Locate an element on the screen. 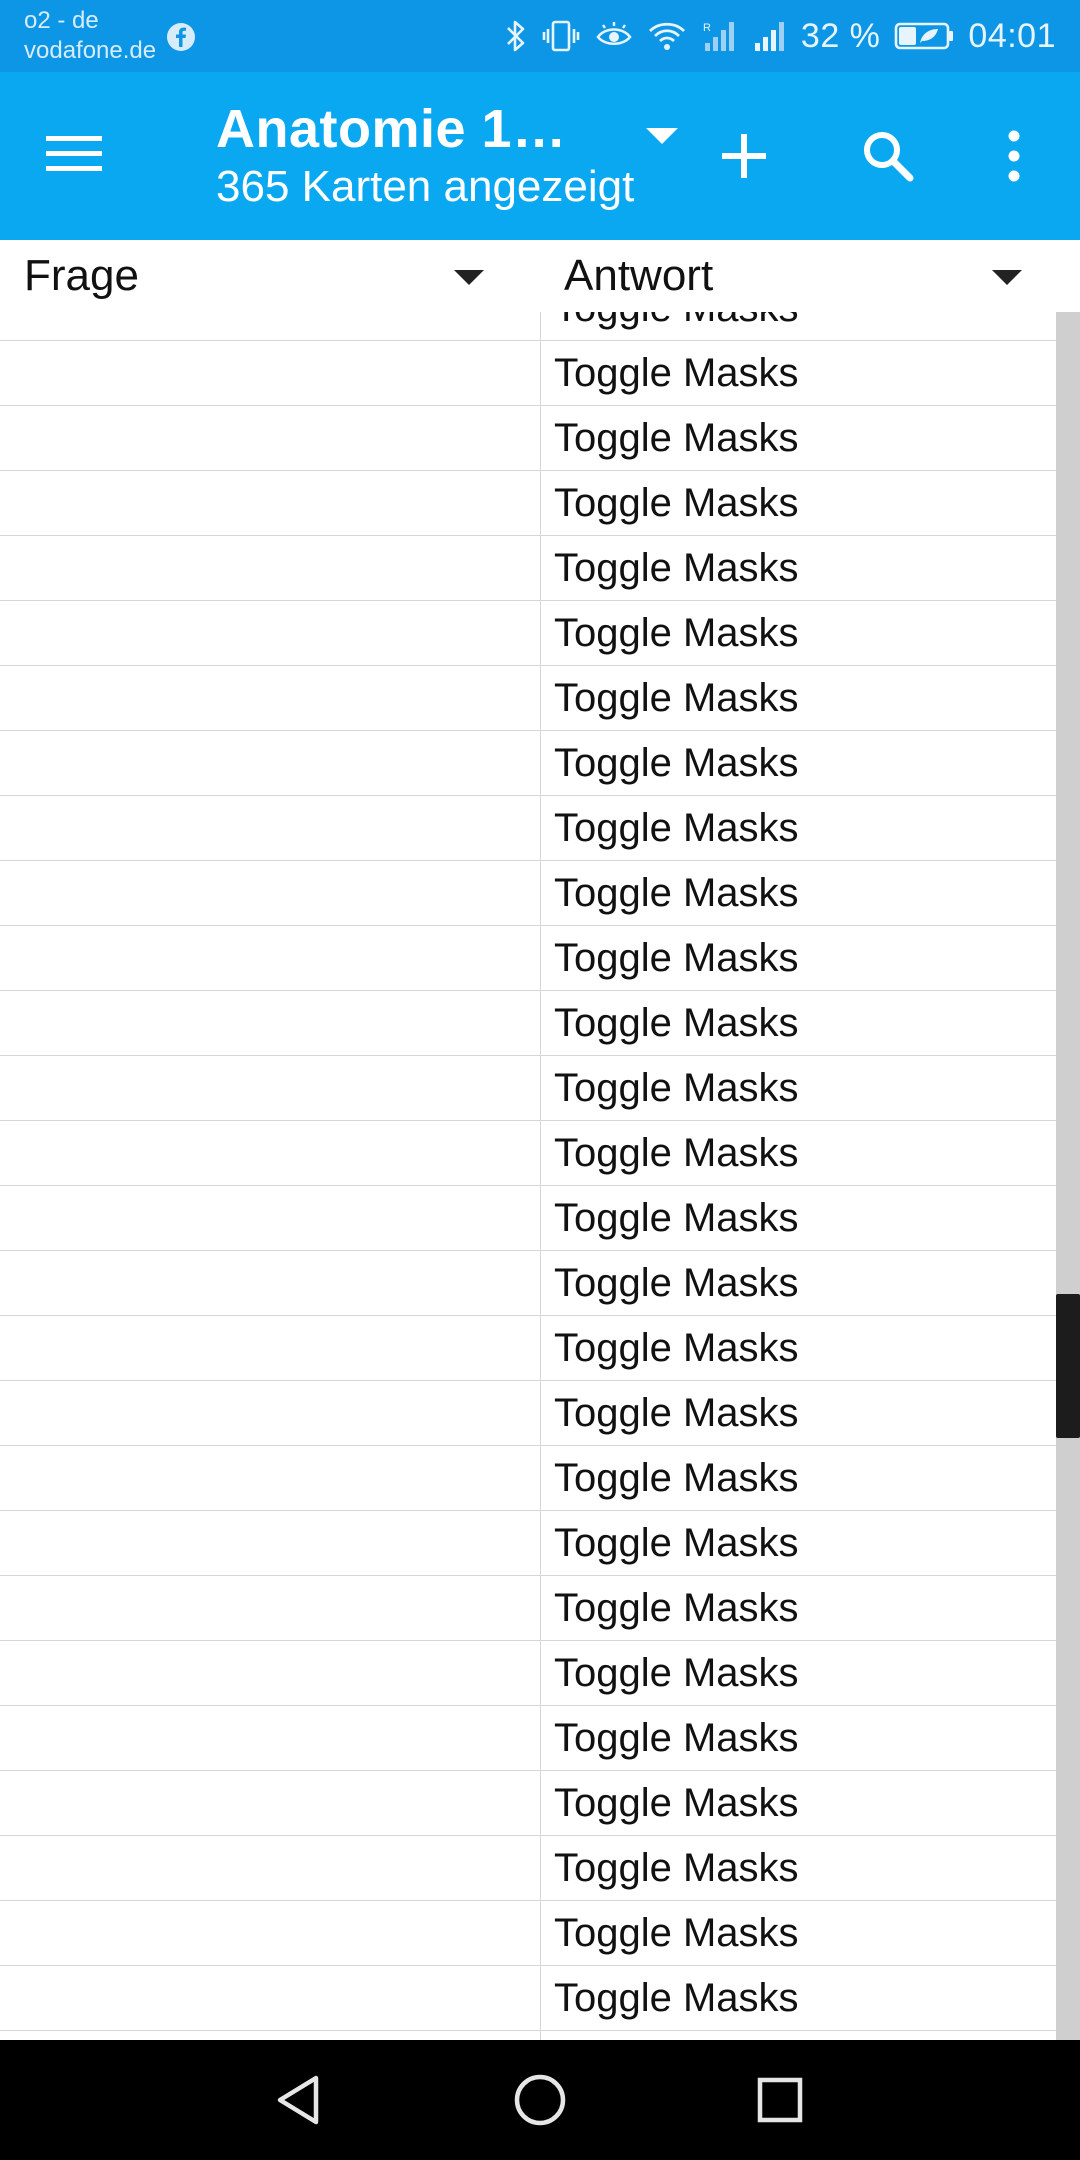 The width and height of the screenshot is (1080, 2160). deck-selector: Anatomie 1… 365 Karten angezeigt is located at coordinates (451, 152).